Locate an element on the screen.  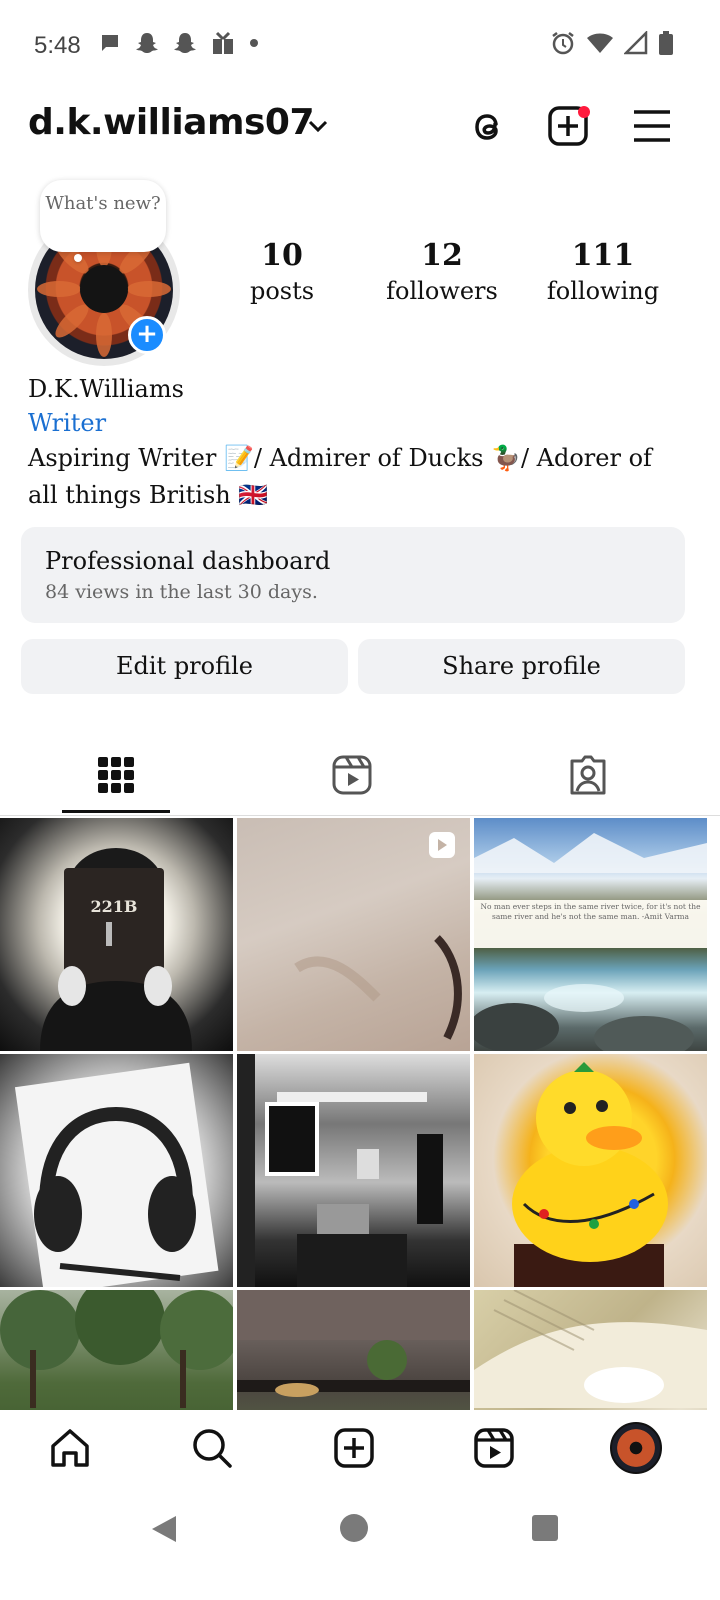
tab-grid is located at coordinates (116, 775).